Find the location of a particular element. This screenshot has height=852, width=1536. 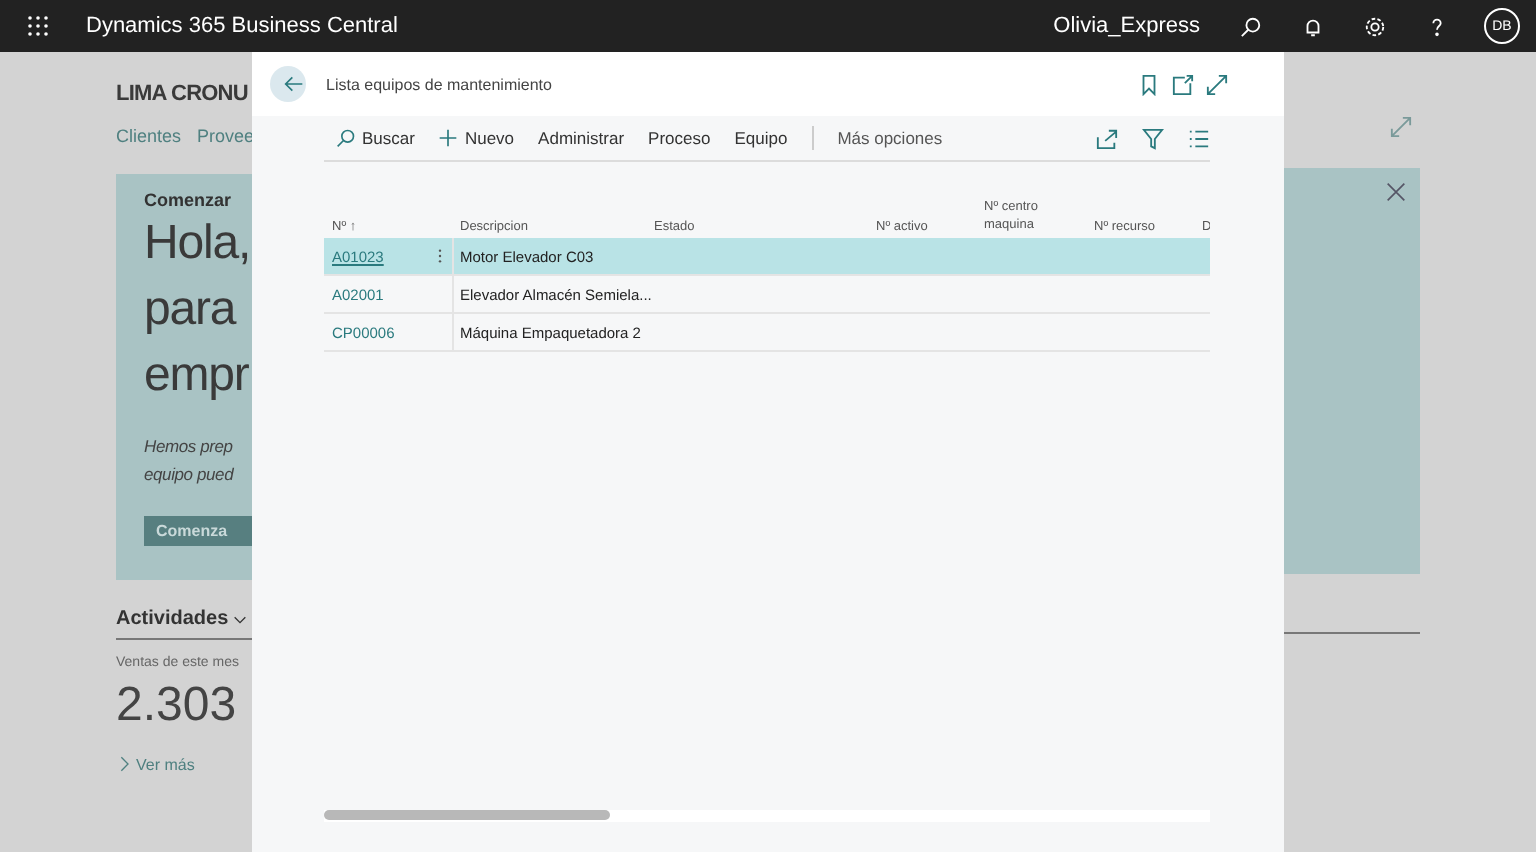

welcome-heading: empr is located at coordinates (196, 376).